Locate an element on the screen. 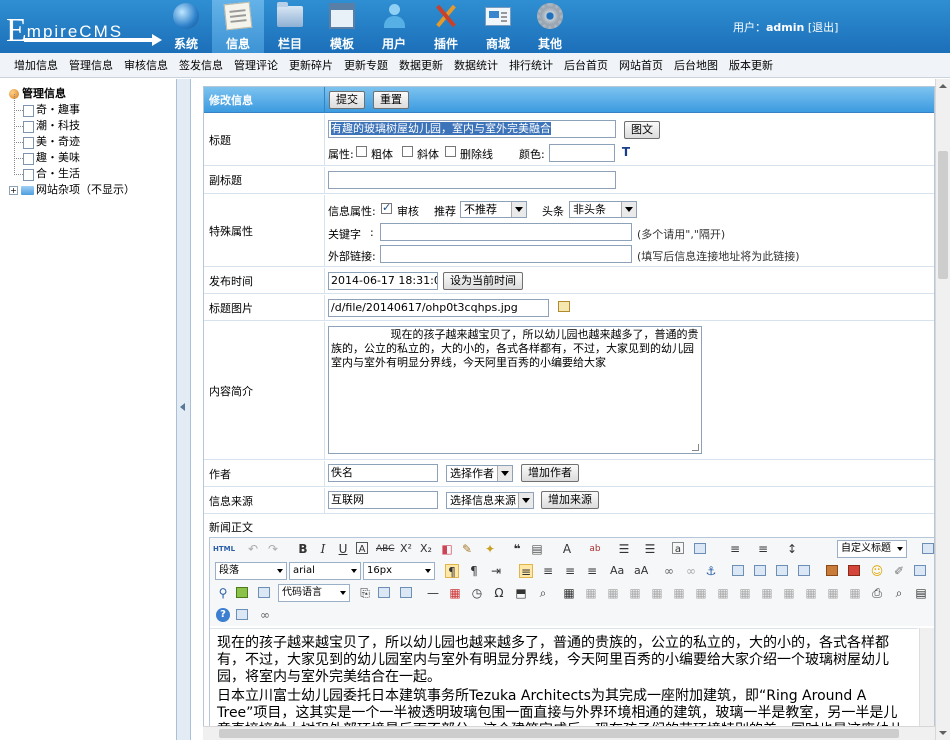  align-center-icon: ≡ is located at coordinates (548, 571).